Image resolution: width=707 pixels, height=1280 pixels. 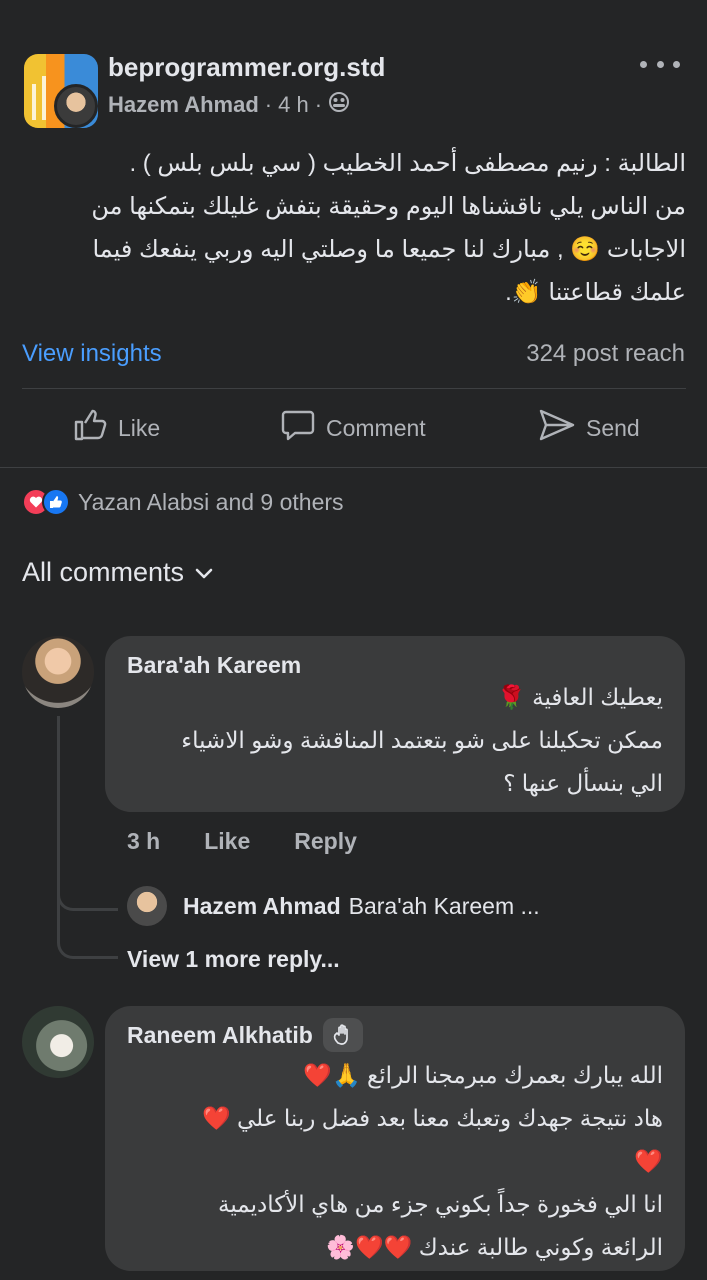 What do you see at coordinates (144, 841) in the screenshot?
I see `comment-time: 3 h` at bounding box center [144, 841].